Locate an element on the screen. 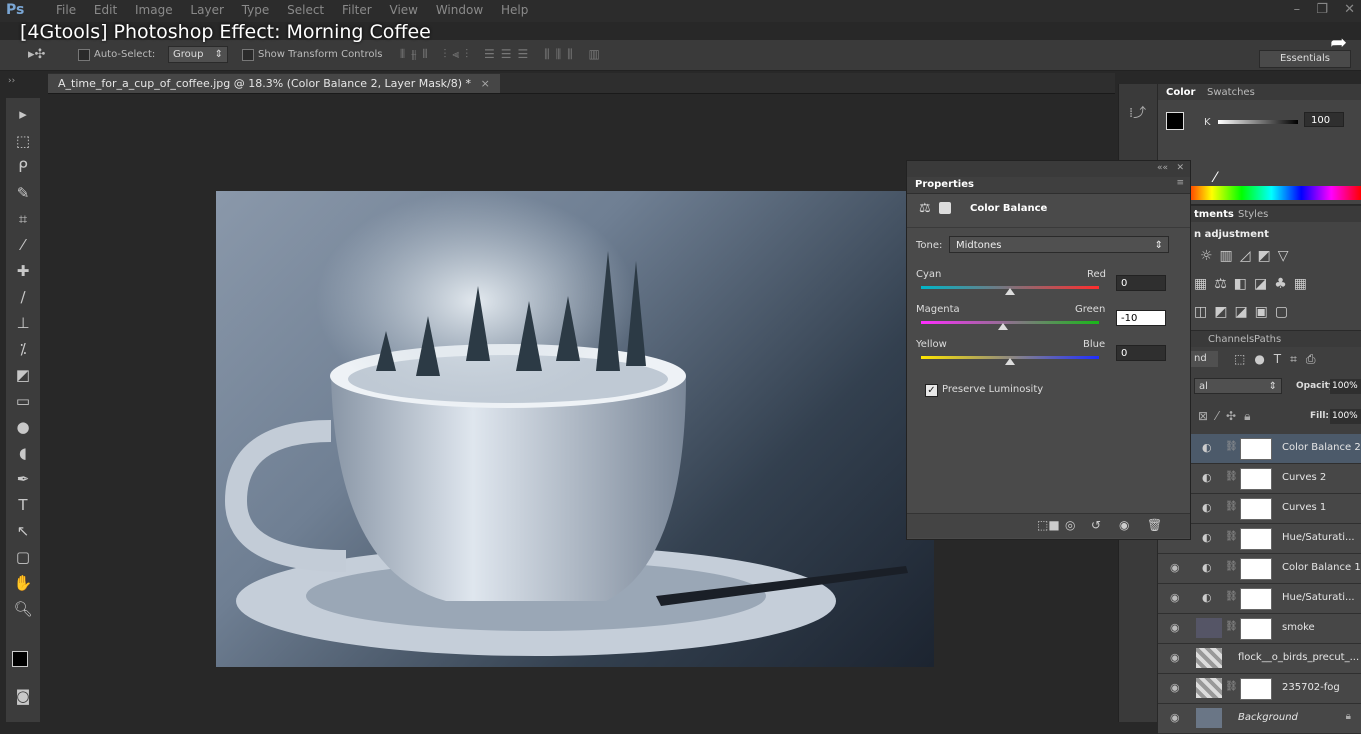  quick-mask-icon: ◙ is located at coordinates (23, 696).